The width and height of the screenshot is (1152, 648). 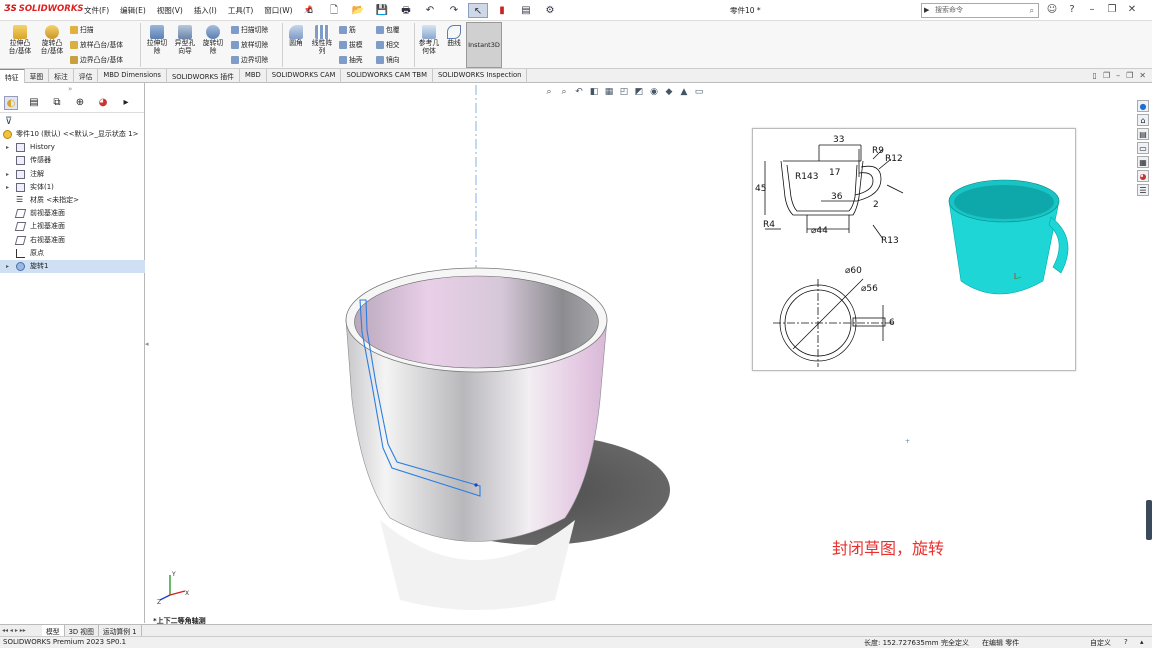 I want to click on close-doc-icon: ✕, so click(x=1142, y=75).